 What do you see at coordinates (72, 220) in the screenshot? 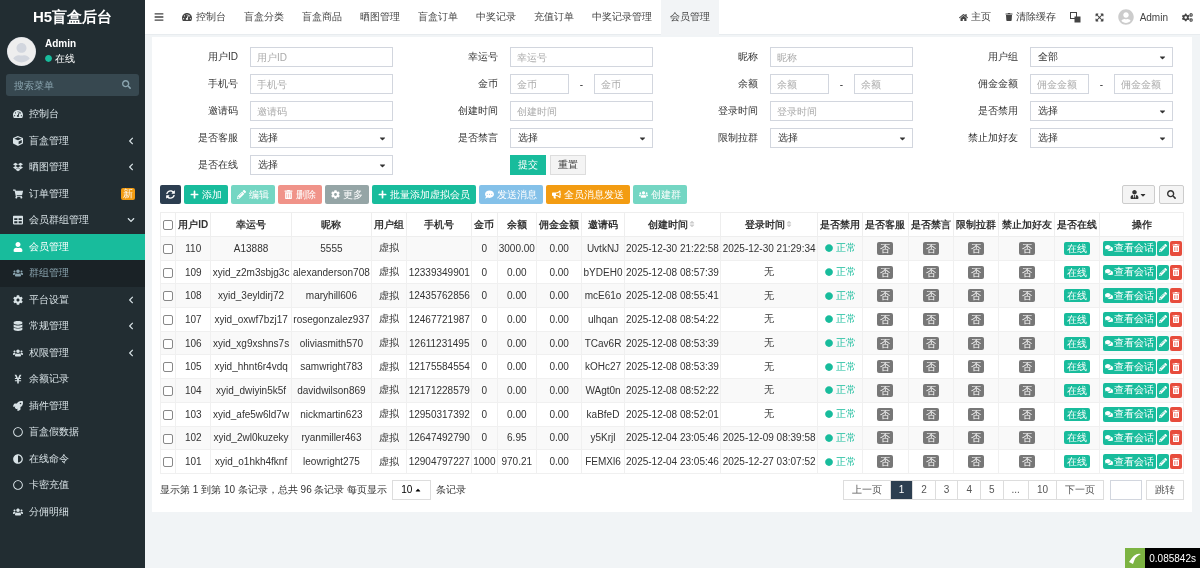
I see `sidebar-item: 会员群组管理` at bounding box center [72, 220].